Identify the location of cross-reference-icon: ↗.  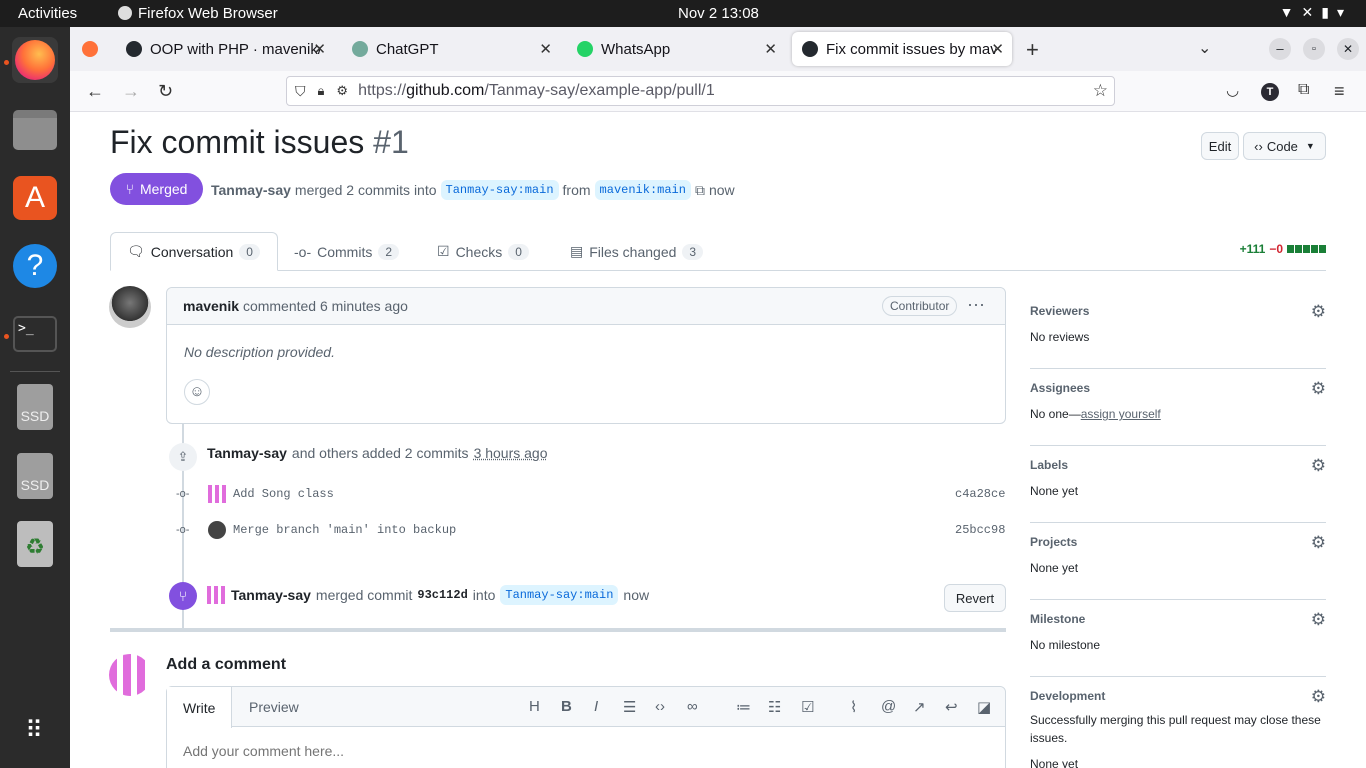
(919, 707).